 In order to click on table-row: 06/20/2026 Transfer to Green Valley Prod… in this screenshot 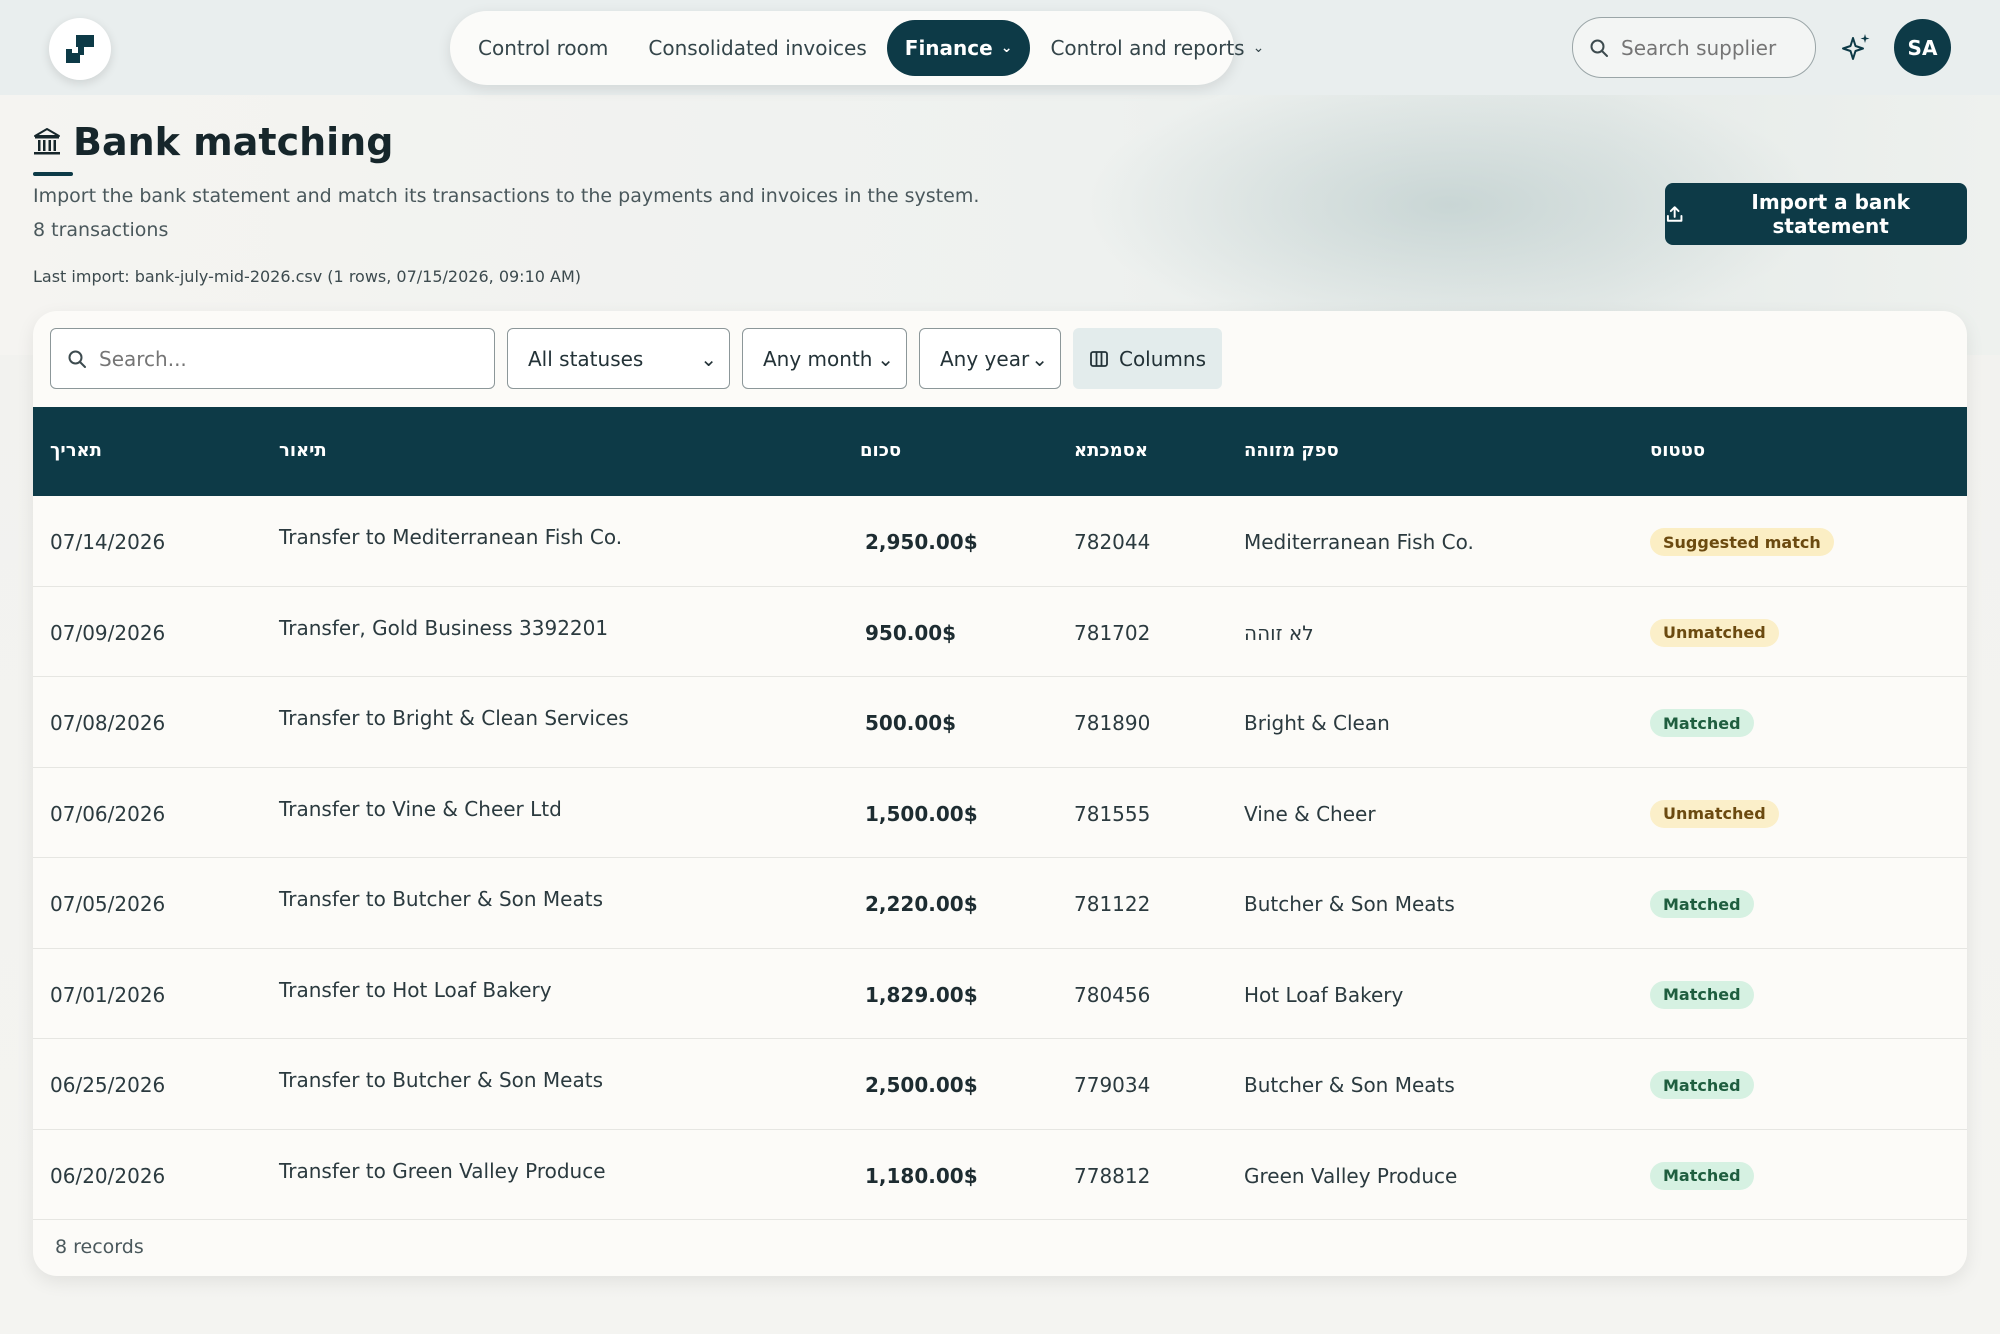, I will do `click(1000, 1175)`.